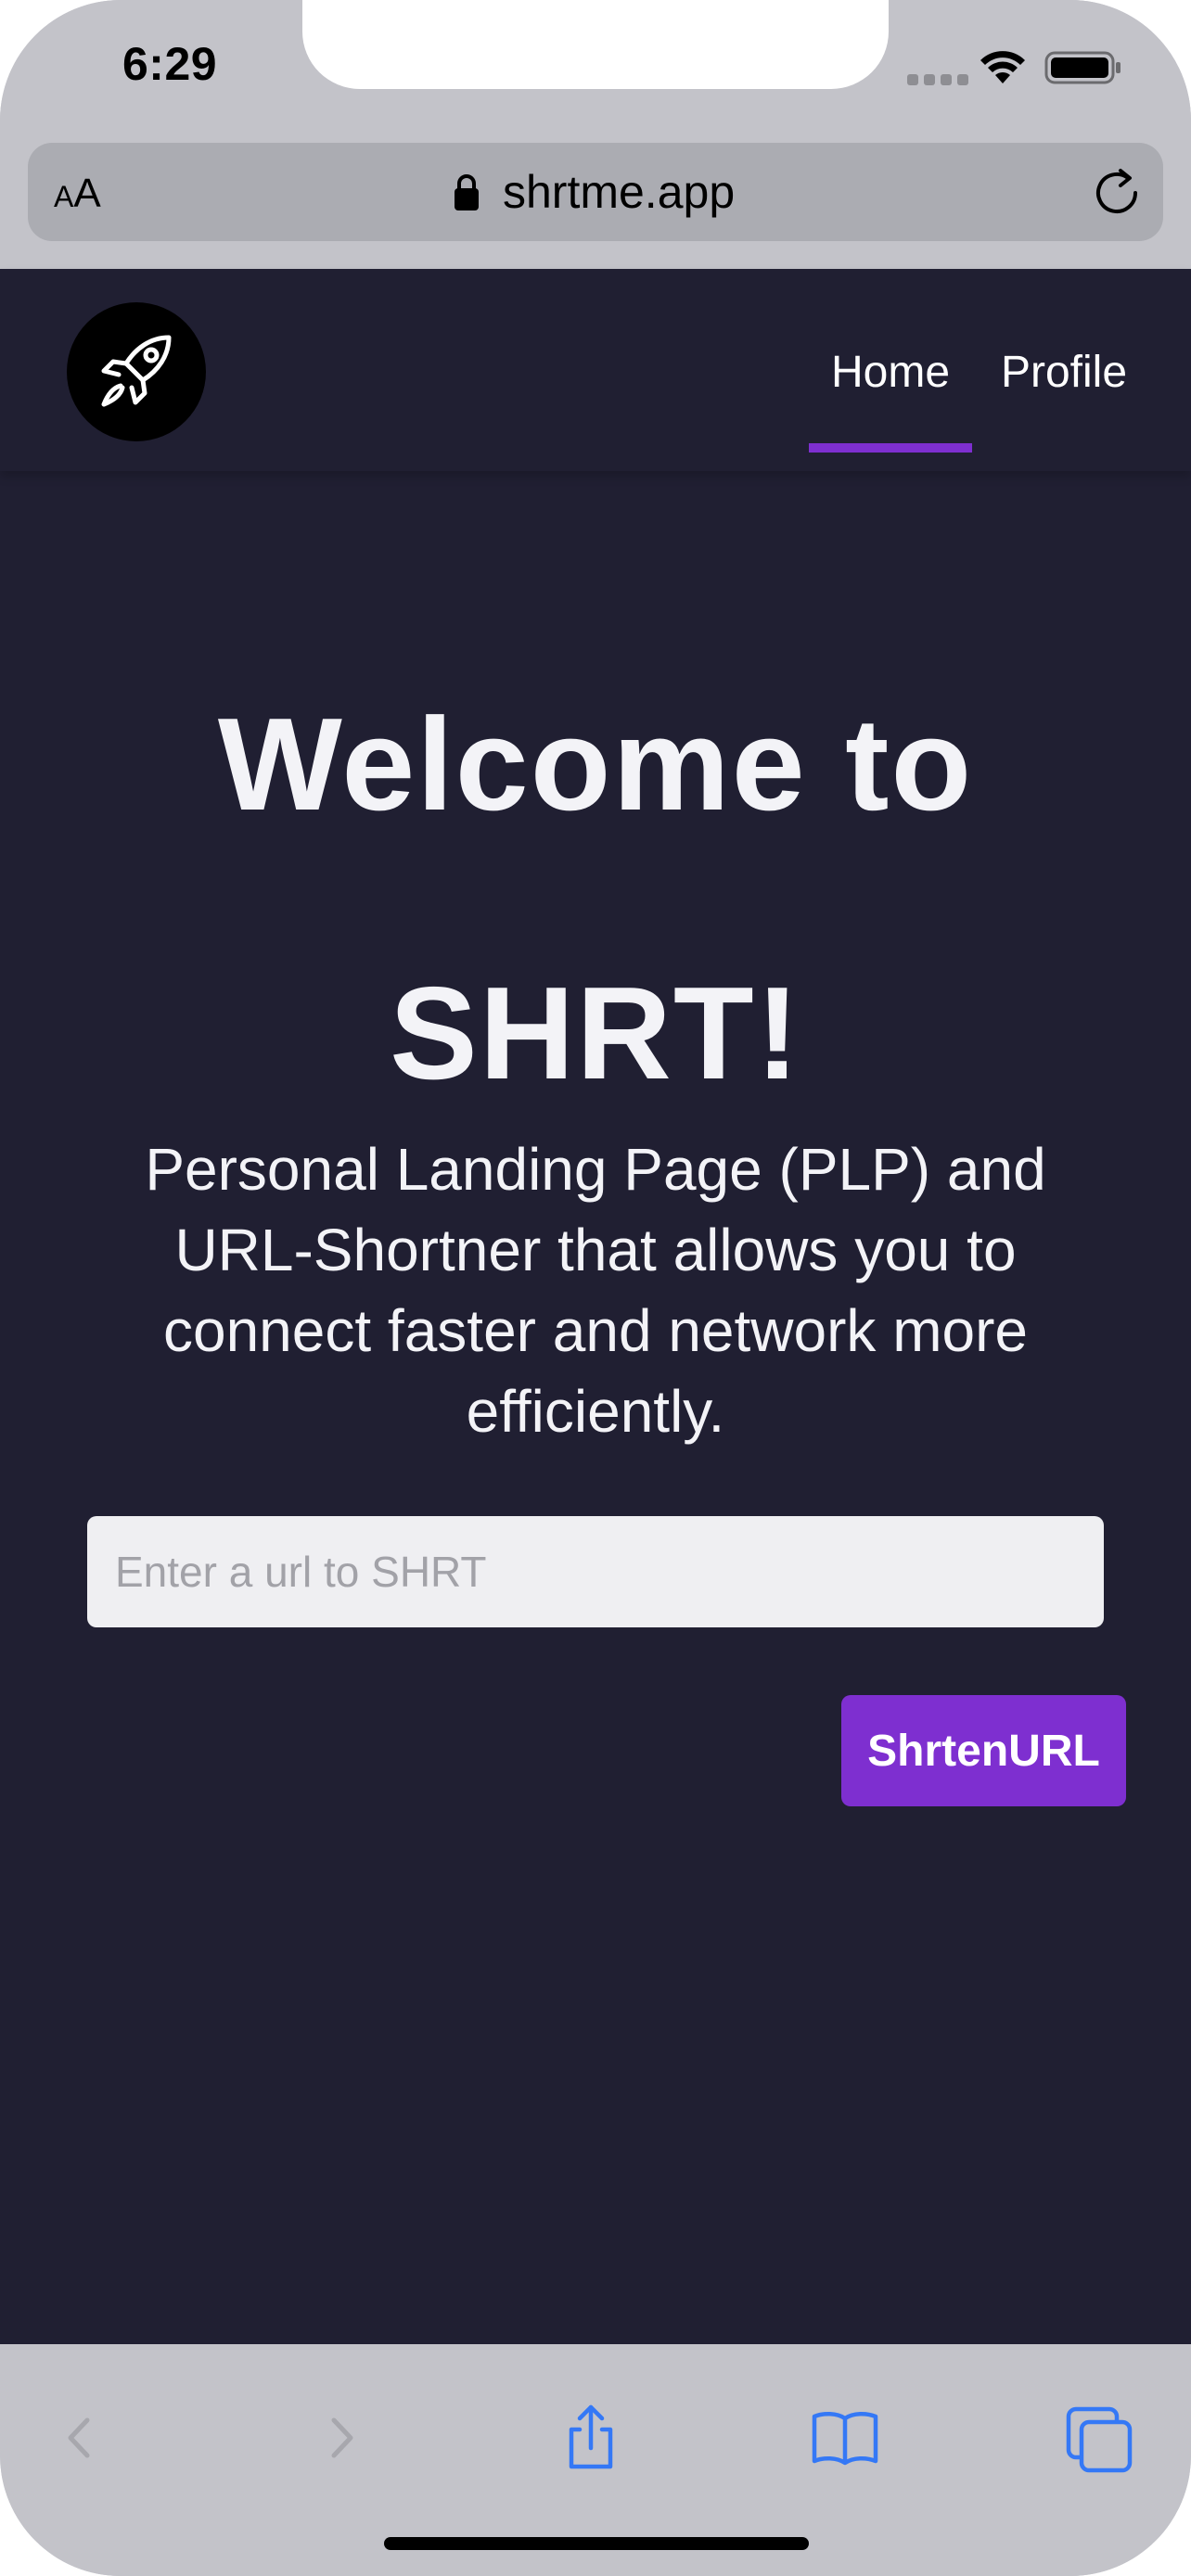 This screenshot has height=2576, width=1191. Describe the element at coordinates (890, 373) in the screenshot. I see `nav-home-label: Home` at that location.